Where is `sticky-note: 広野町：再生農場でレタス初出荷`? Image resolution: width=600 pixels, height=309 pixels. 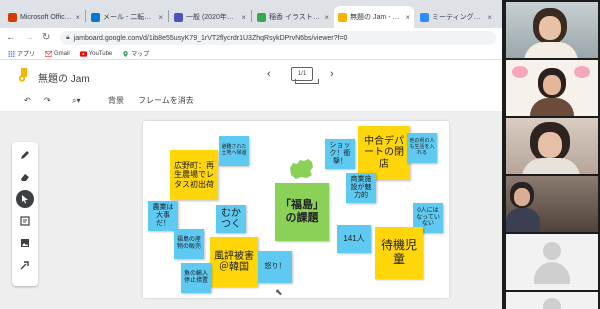
sticky-note: 広野町：再生農場でレタス初出荷 is located at coordinates (194, 175).